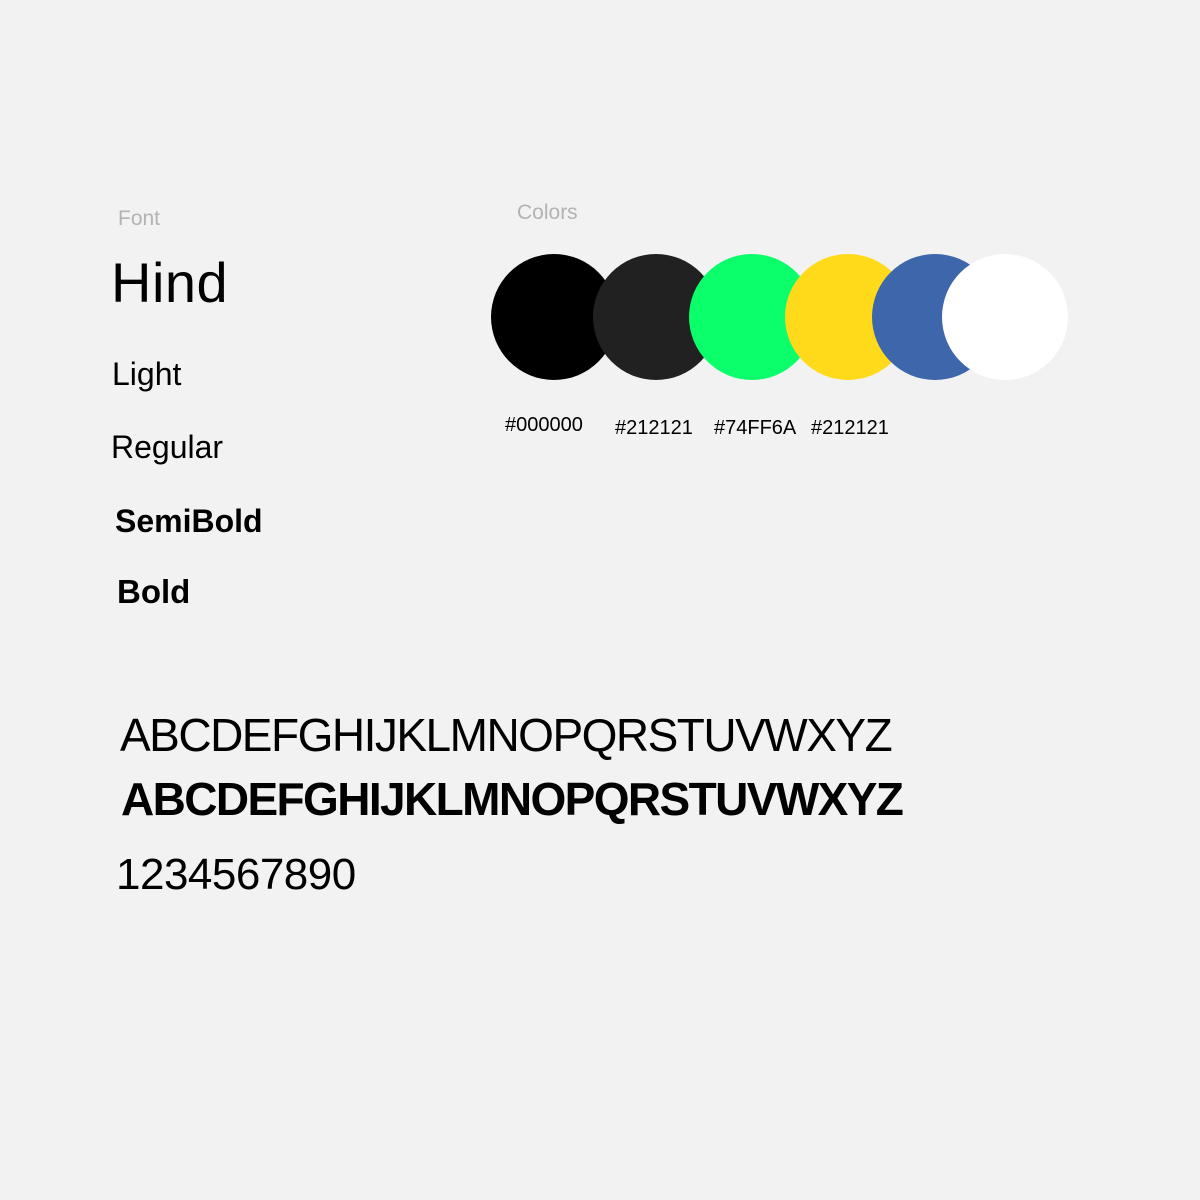 The height and width of the screenshot is (1200, 1200). I want to click on colors-section-label: Colors, so click(547, 212).